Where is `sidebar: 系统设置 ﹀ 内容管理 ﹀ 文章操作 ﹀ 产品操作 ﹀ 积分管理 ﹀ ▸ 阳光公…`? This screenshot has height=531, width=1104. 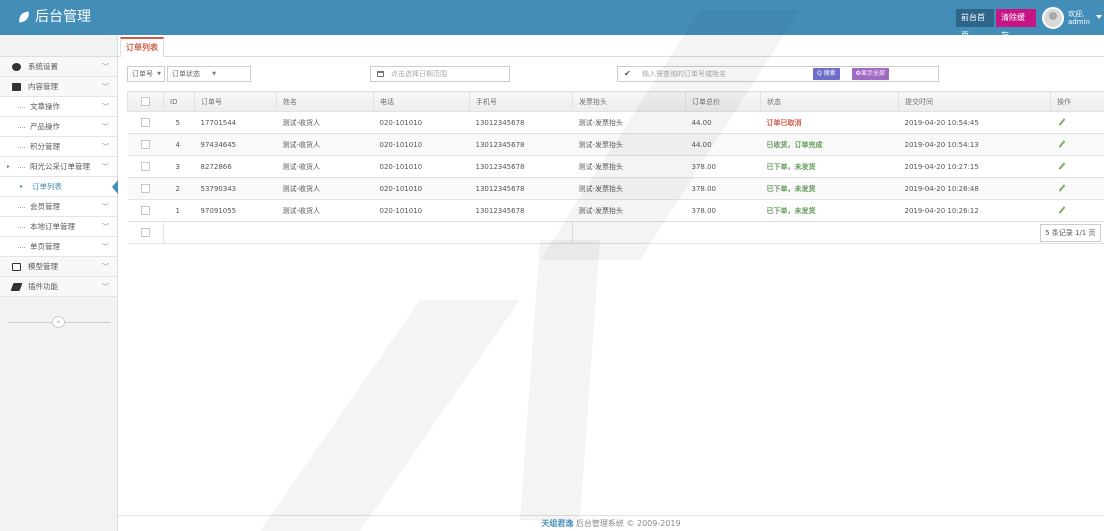
sidebar: 系统设置 ﹀ 内容管理 ﹀ 文章操作 ﹀ 产品操作 ﹀ 积分管理 ﹀ ▸ 阳光公… is located at coordinates (59, 283).